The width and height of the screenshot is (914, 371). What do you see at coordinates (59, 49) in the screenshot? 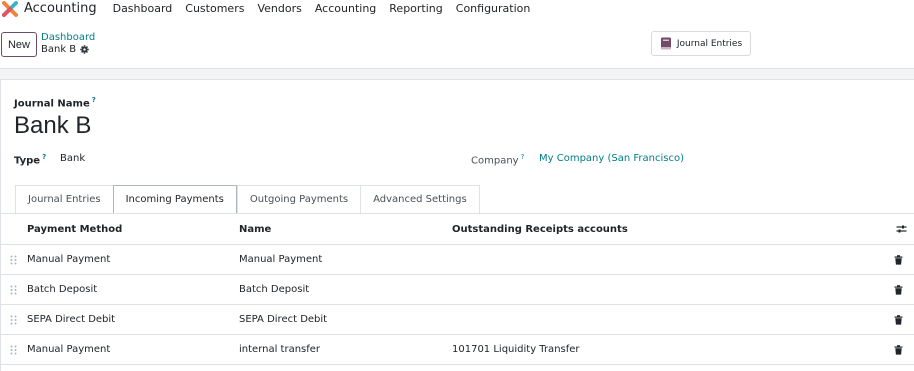
I see `breadcrumb-current-label: Bank B` at bounding box center [59, 49].